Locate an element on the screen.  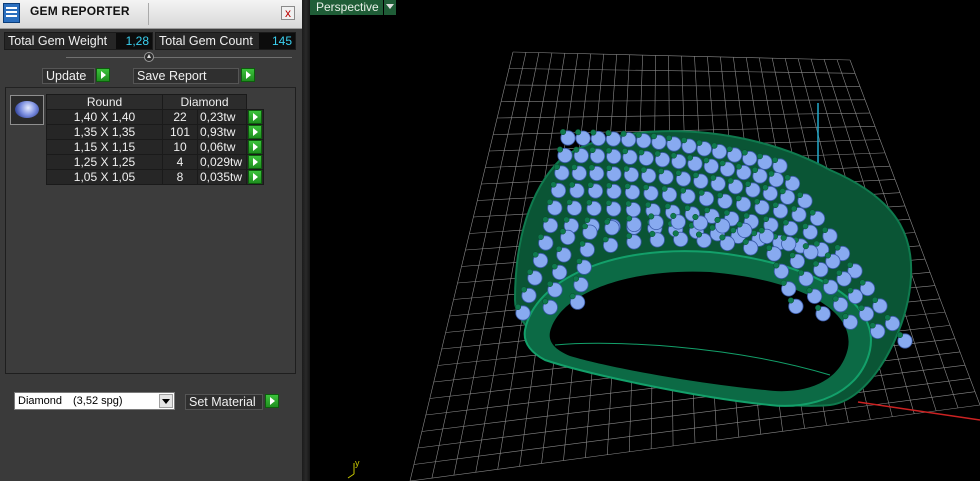
panel-titlebar: GEM REPORTER x is located at coordinates (151, 14).